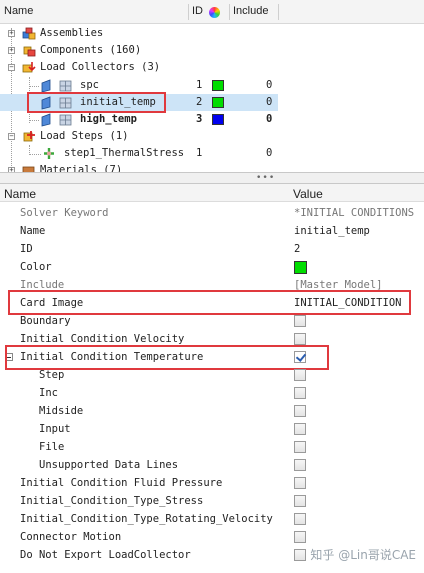  I want to click on inc-checkbox, so click(300, 393).